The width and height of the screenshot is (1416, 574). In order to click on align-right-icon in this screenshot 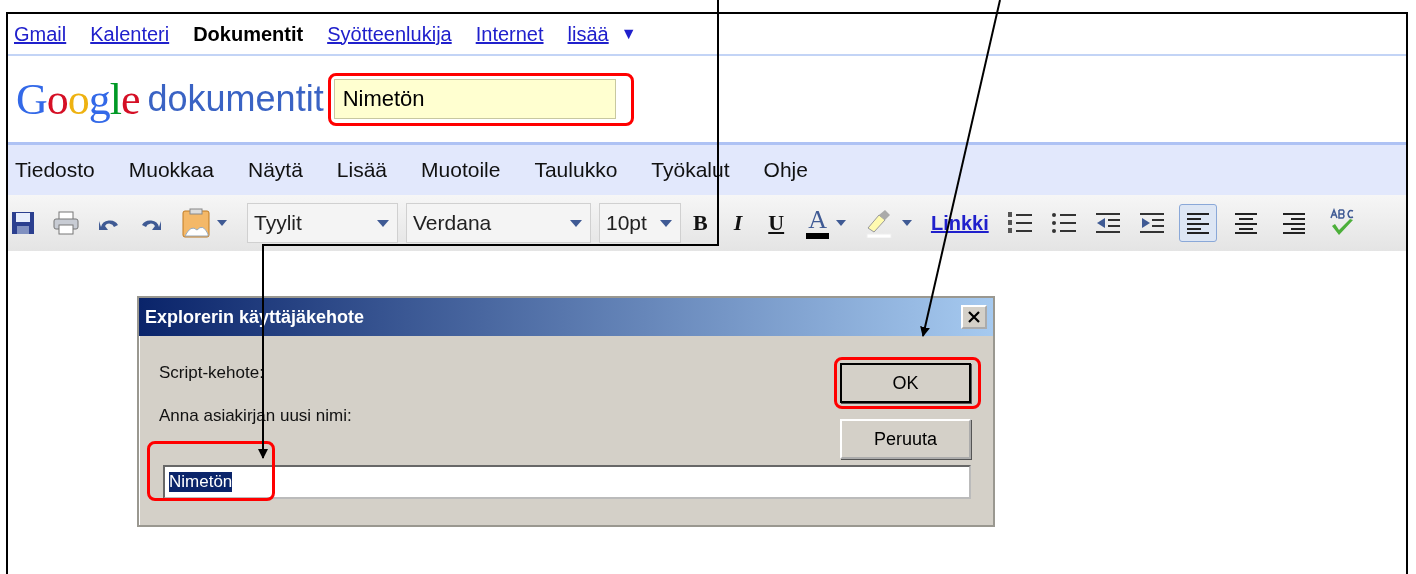, I will do `click(1293, 223)`.